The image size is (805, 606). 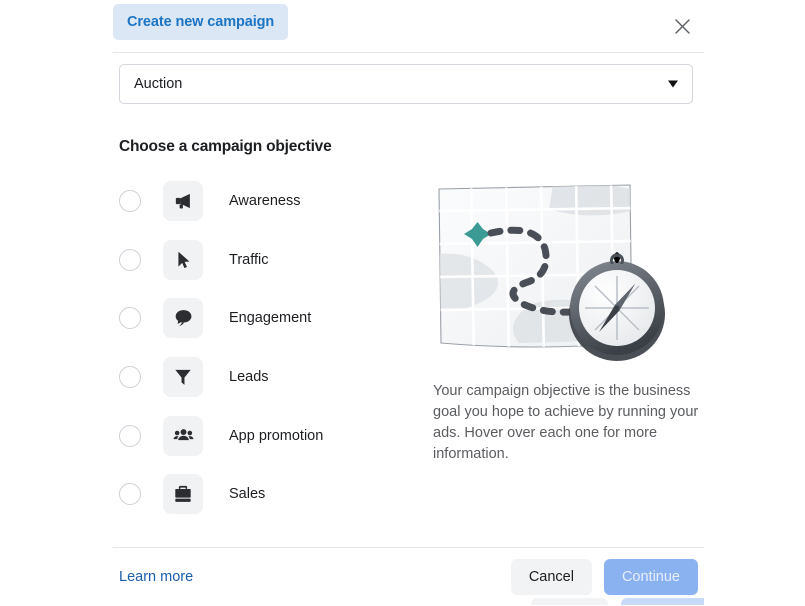 I want to click on radio-app-promotion, so click(x=130, y=435).